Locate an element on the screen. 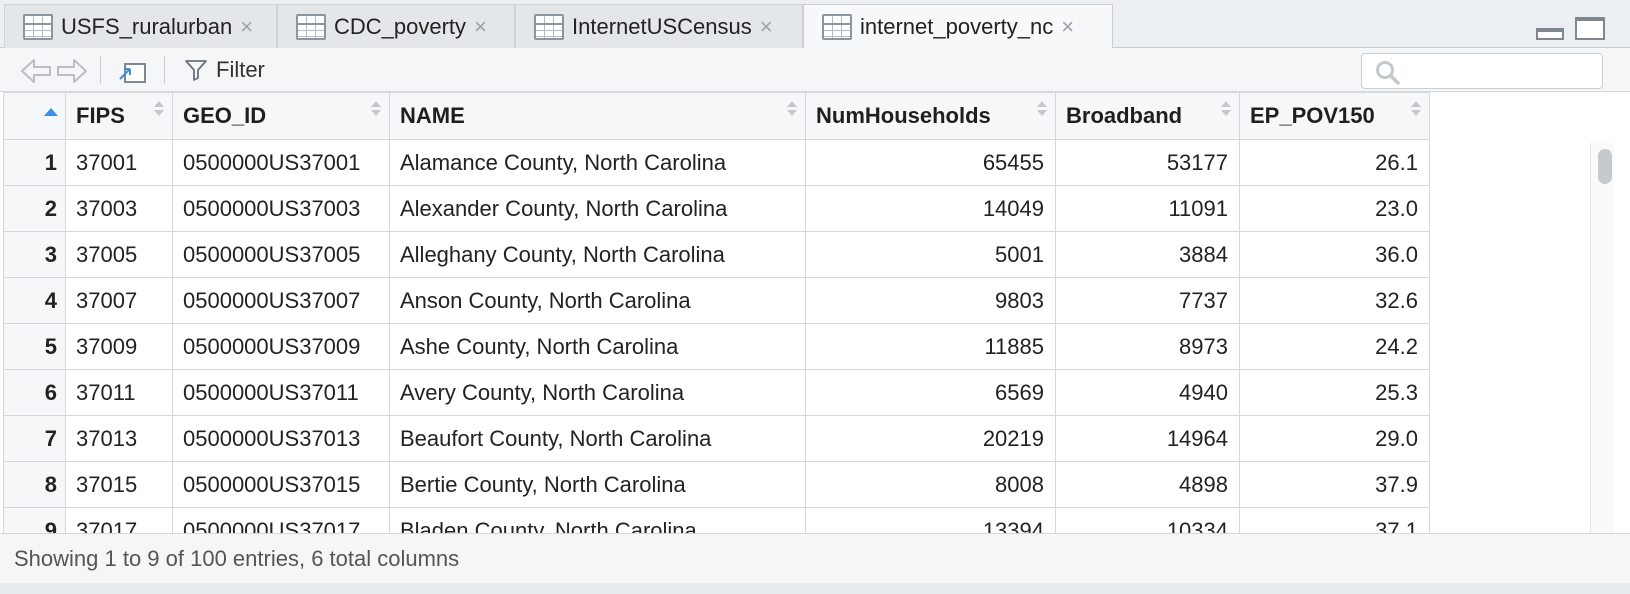  cell-geo-id: 0500000US37017 is located at coordinates (281, 520).